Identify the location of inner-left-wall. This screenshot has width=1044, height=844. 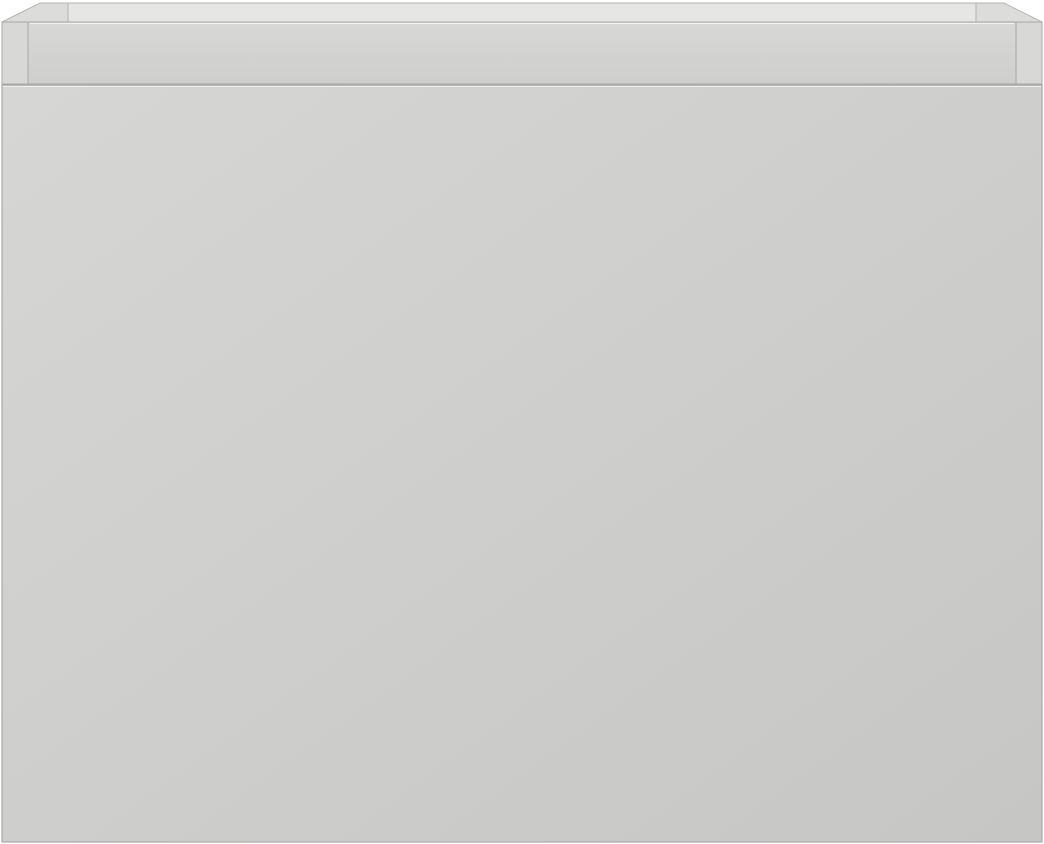
(35, 12).